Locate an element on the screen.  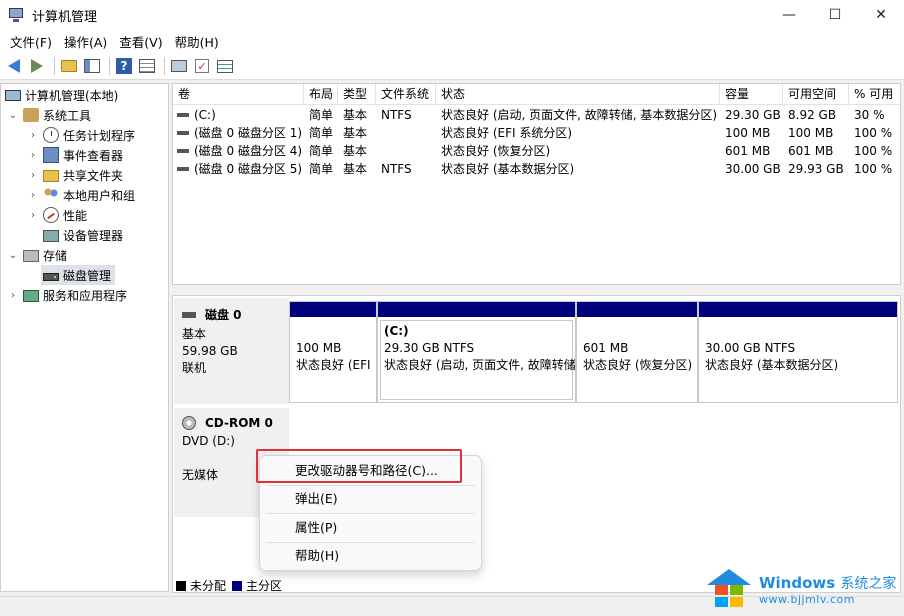
disk-status: 联机 is located at coordinates (194, 368).